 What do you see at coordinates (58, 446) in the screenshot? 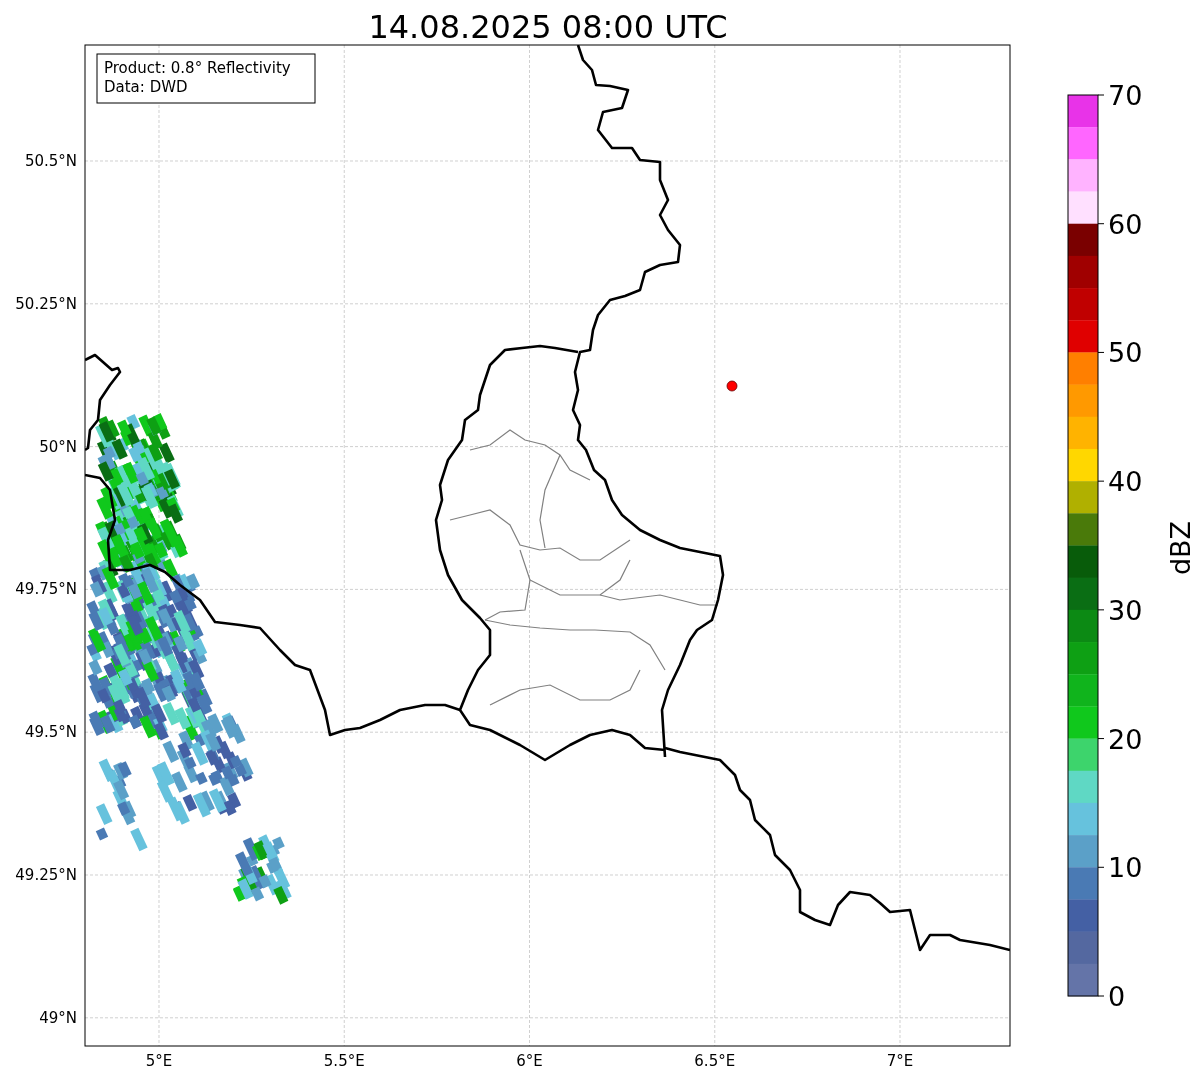
I see `latitude-label: 50°N` at bounding box center [58, 446].